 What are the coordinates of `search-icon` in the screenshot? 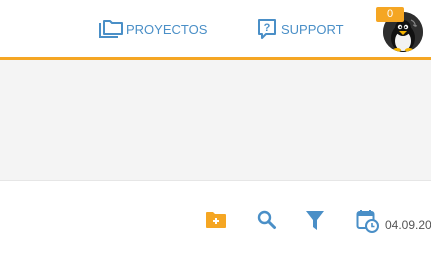 It's located at (267, 220).